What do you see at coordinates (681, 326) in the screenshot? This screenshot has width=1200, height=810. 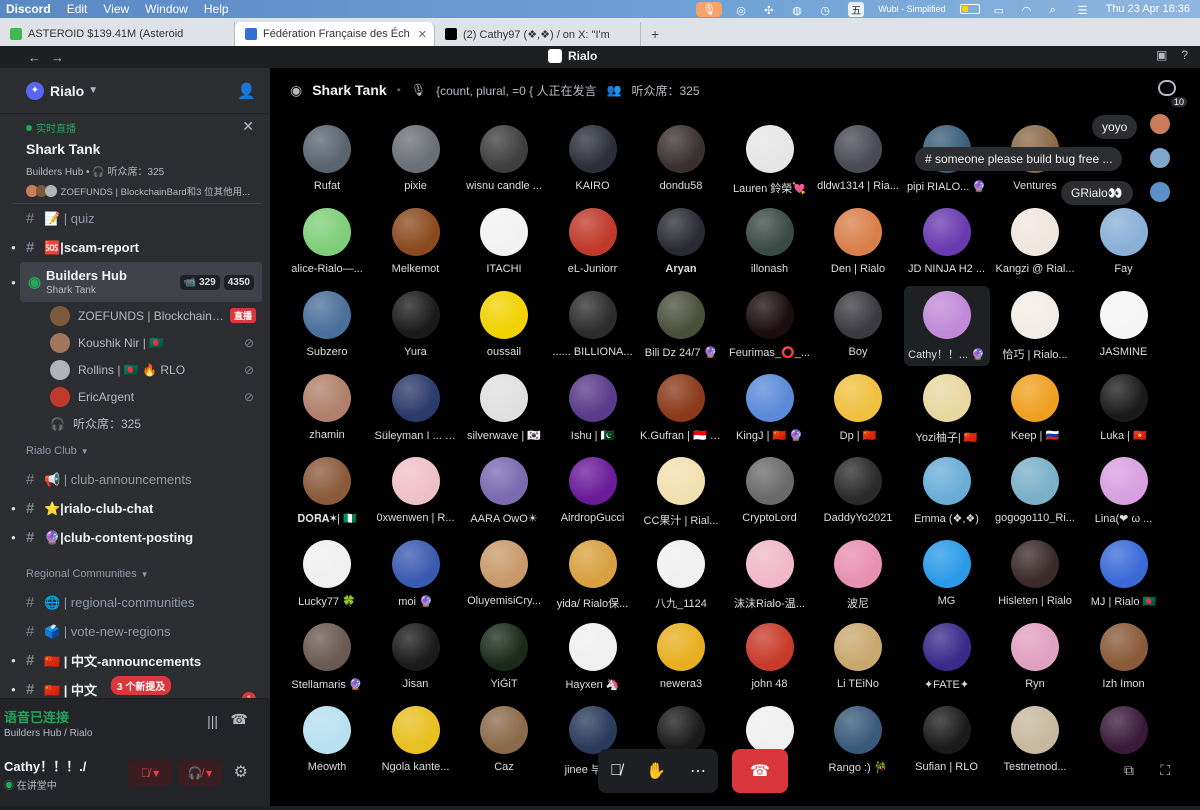 I see `participant-tile: Bili Dz 24/7 🔮` at bounding box center [681, 326].